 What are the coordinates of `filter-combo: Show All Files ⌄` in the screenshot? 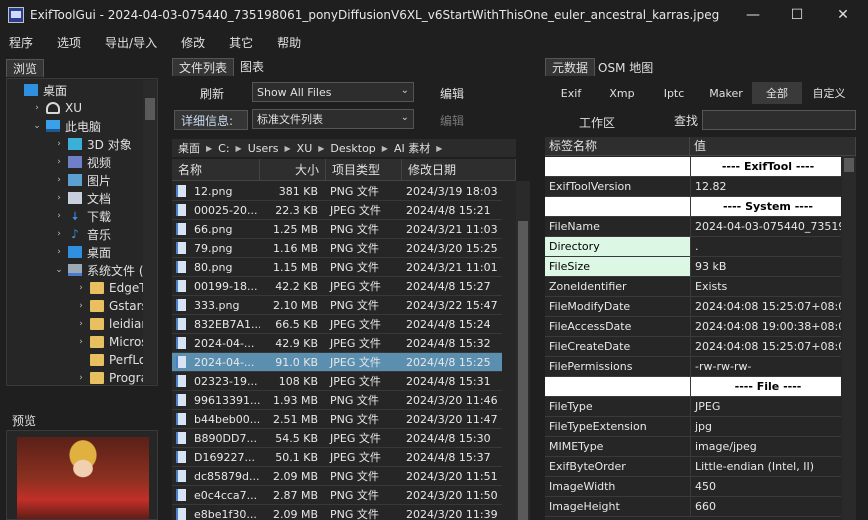 It's located at (333, 92).